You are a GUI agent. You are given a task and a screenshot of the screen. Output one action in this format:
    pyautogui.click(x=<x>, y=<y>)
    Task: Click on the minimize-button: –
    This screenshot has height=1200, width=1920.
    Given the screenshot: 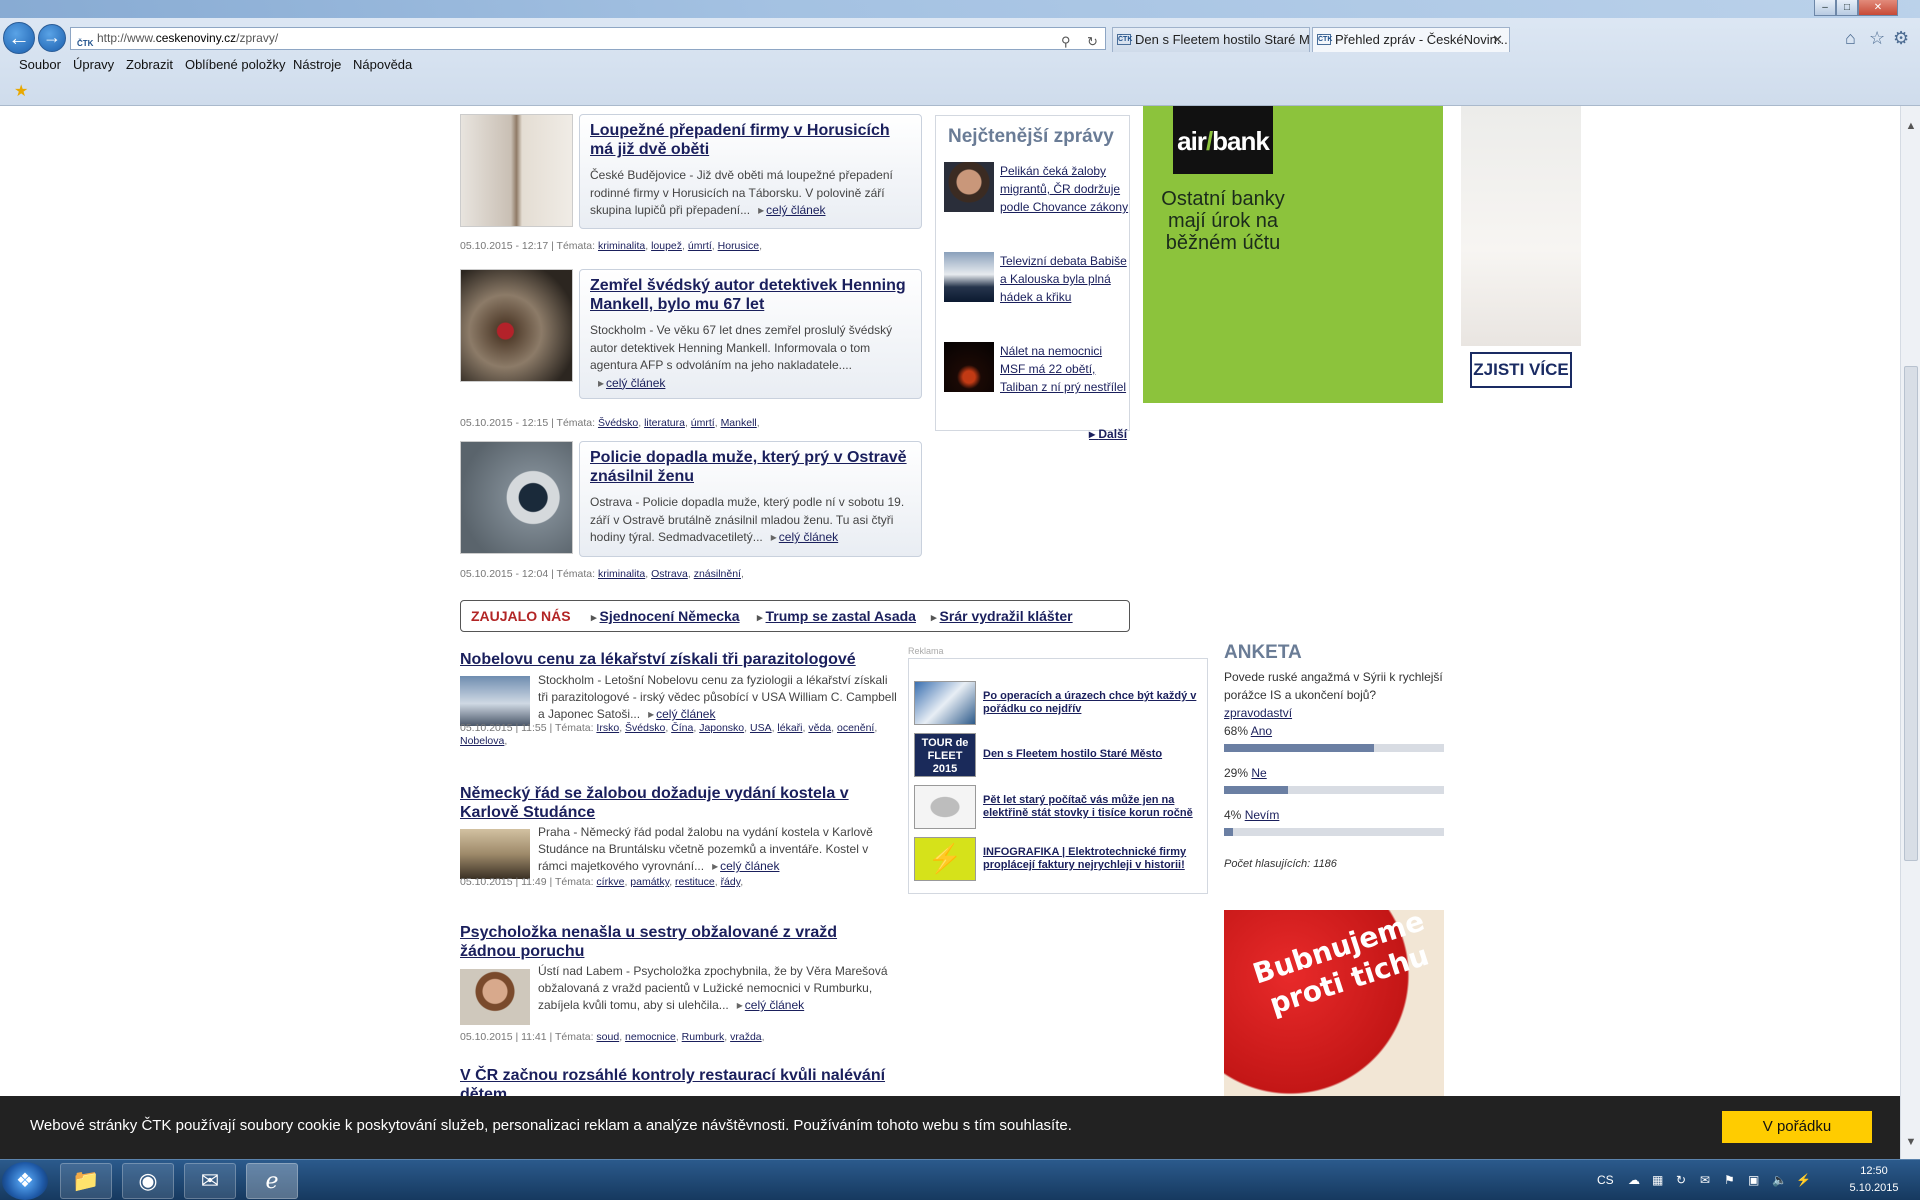 What is the action you would take?
    pyautogui.click(x=1825, y=8)
    